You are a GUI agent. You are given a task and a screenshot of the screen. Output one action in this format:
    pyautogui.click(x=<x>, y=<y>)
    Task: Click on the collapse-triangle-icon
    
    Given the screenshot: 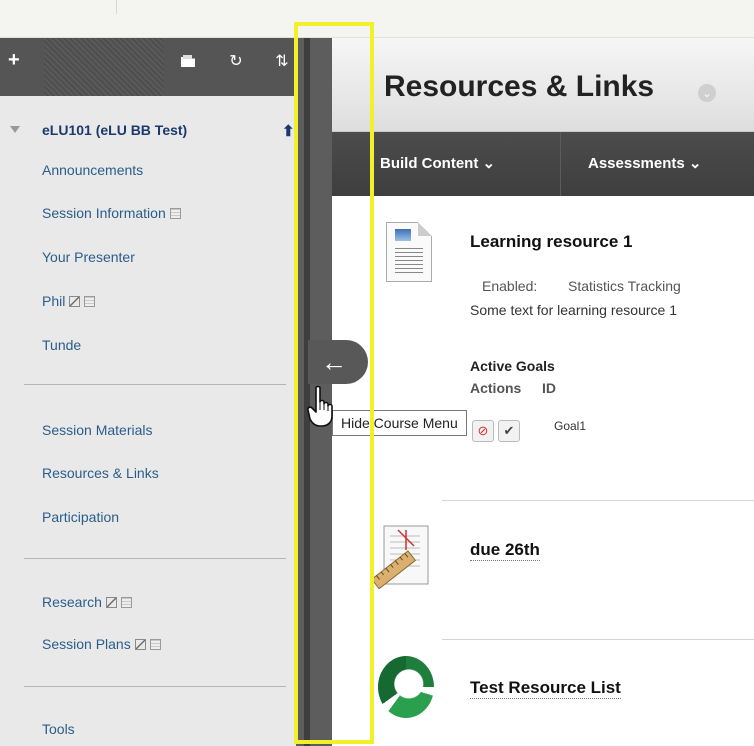 What is the action you would take?
    pyautogui.click(x=15, y=129)
    